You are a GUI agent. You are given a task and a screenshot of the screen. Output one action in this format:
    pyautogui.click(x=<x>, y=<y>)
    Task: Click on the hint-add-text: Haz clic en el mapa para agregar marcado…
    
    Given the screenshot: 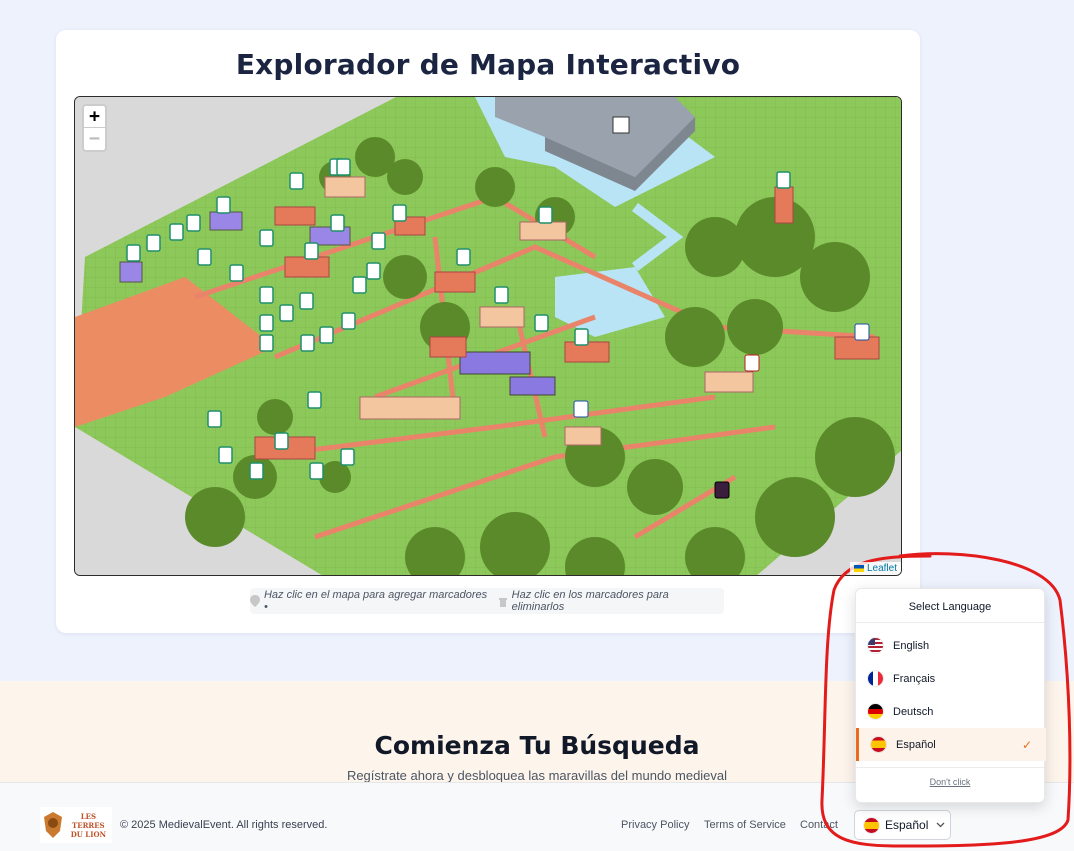 What is the action you would take?
    pyautogui.click(x=375, y=601)
    